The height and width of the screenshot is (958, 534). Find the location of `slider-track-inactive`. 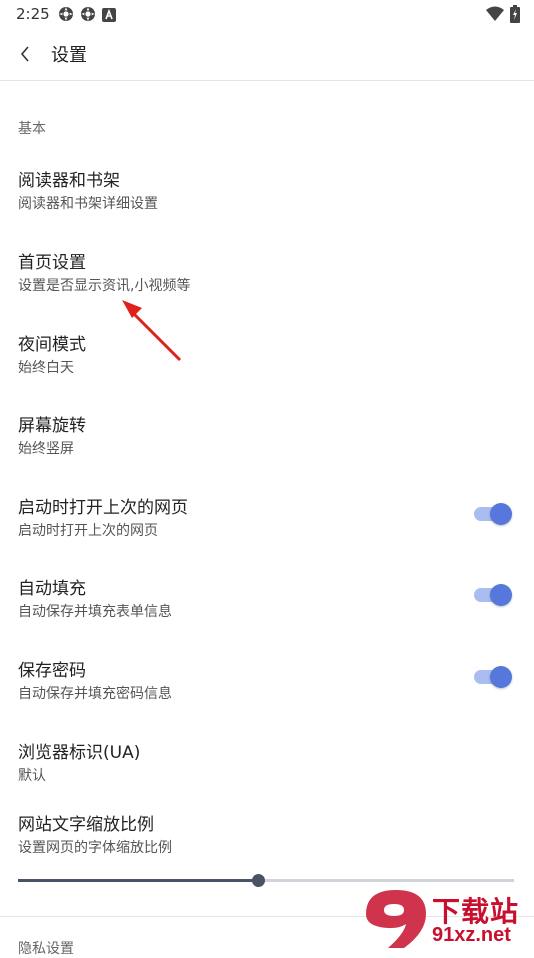

slider-track-inactive is located at coordinates (386, 880).